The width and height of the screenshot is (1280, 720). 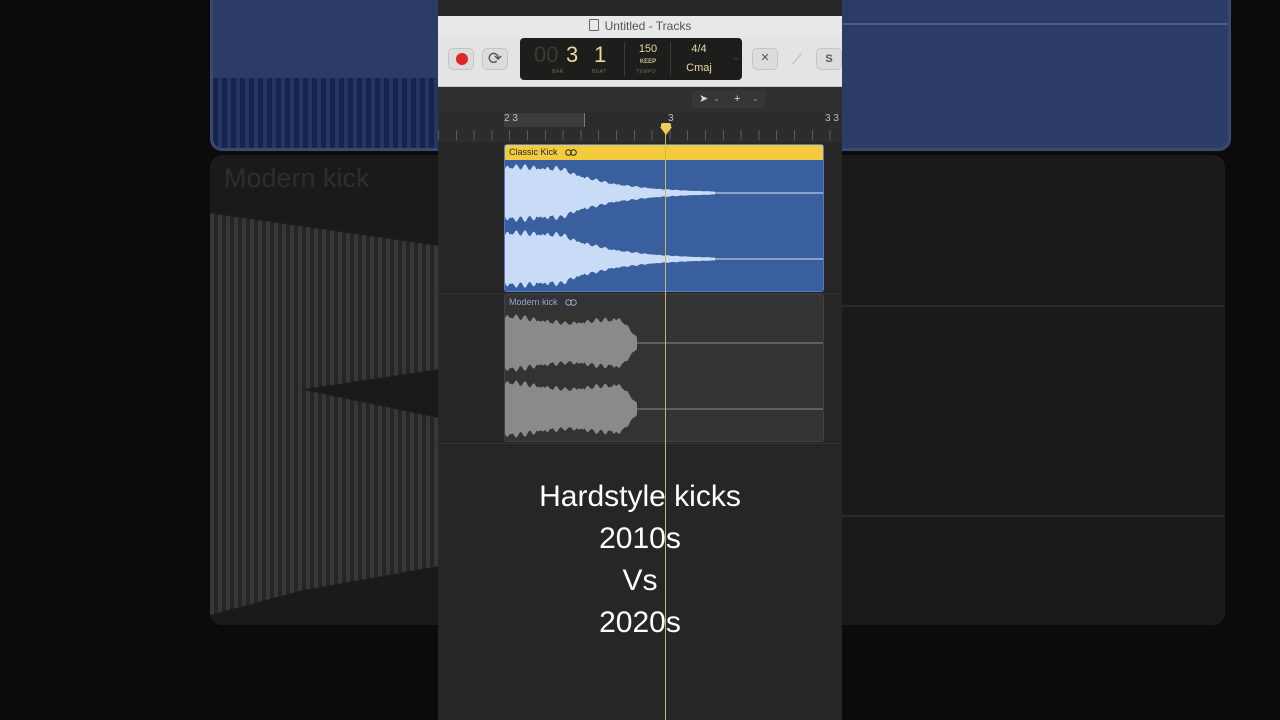 I want to click on audio-region-modern-kick: Modern kick, so click(x=664, y=368).